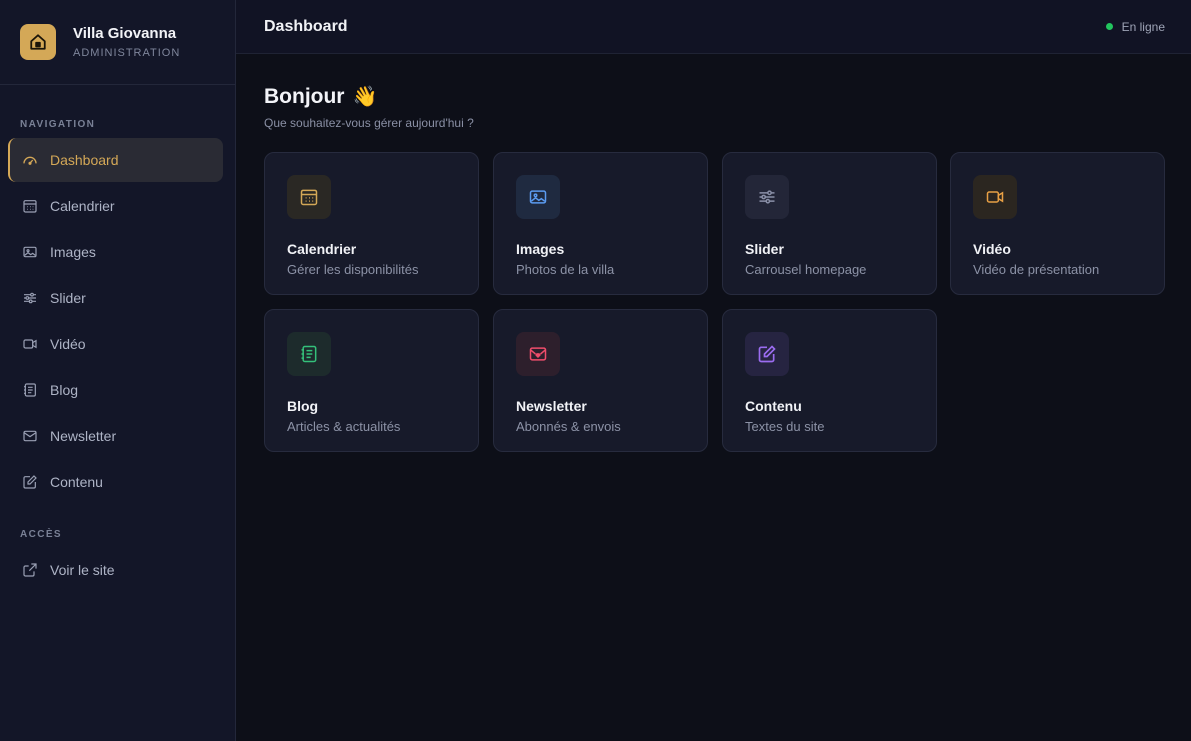  I want to click on card-title: Contenu, so click(773, 406).